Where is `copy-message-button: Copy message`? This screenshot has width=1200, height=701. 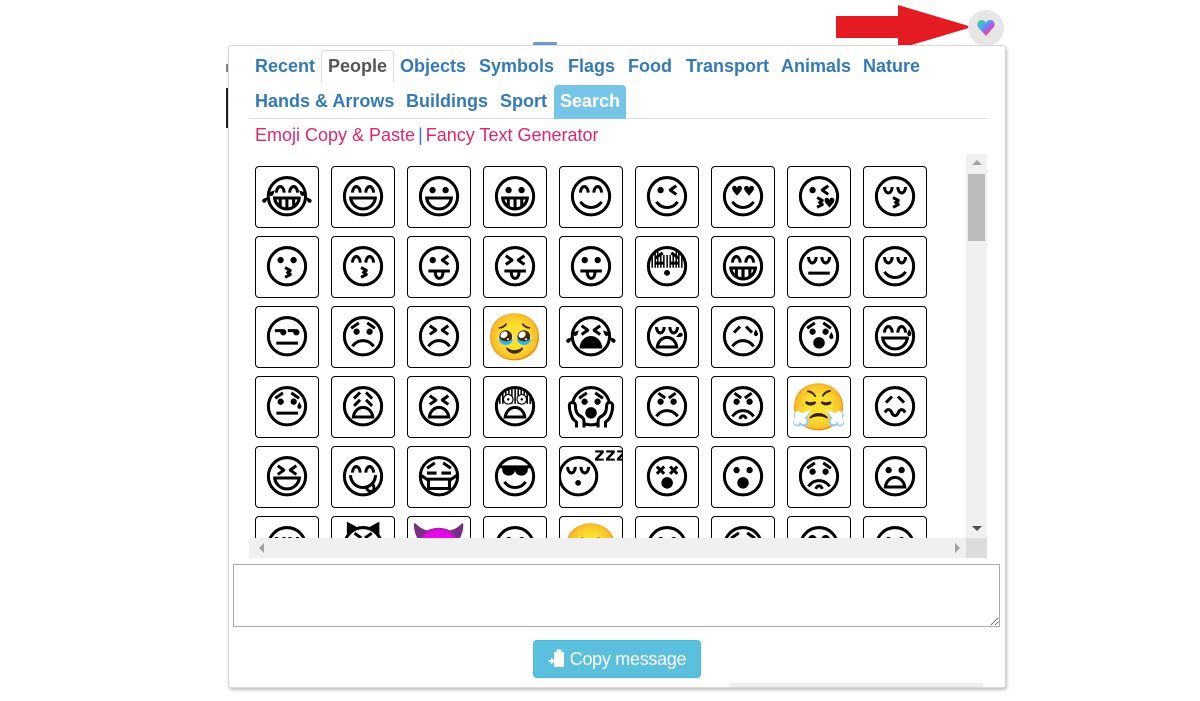 copy-message-button: Copy message is located at coordinates (617, 659).